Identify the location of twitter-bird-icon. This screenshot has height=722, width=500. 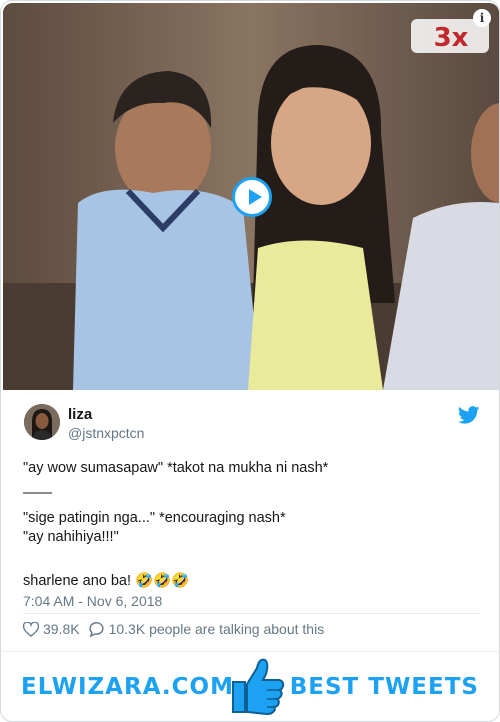
(469, 415).